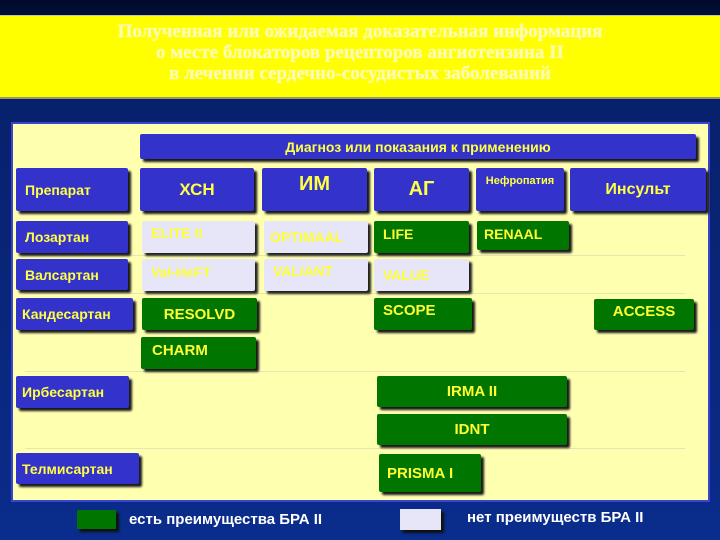 The width and height of the screenshot is (720, 540). Describe the element at coordinates (198, 237) in the screenshot. I see `trial-elite-ii: ELITE II` at that location.